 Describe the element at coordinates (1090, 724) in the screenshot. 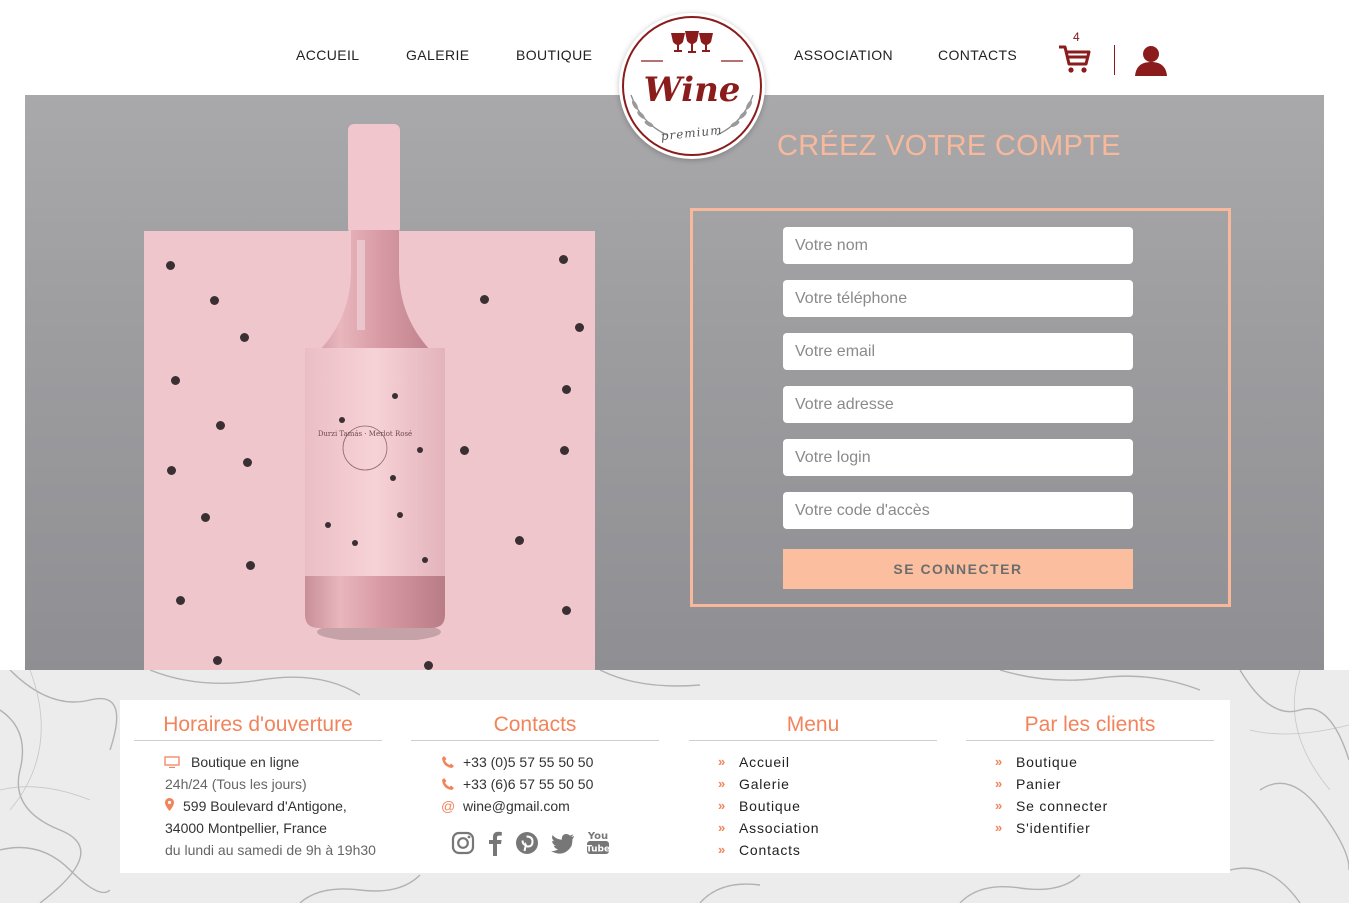

I see `clients-title: Par les clients` at that location.